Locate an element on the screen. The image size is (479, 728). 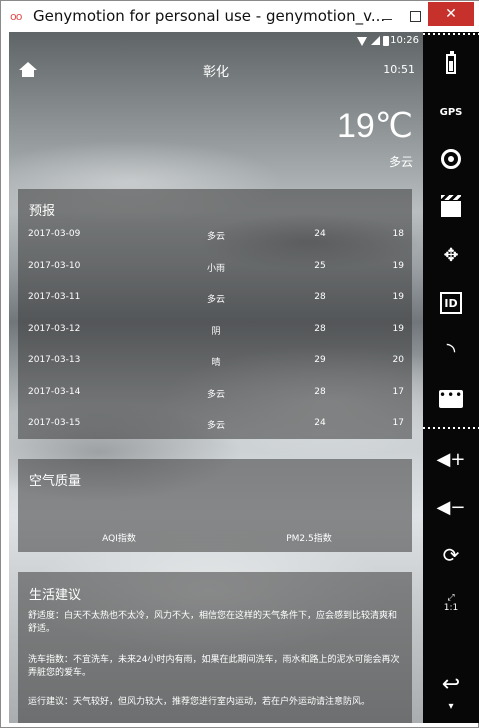
network-widget-button: ◝ is located at coordinates (451, 351).